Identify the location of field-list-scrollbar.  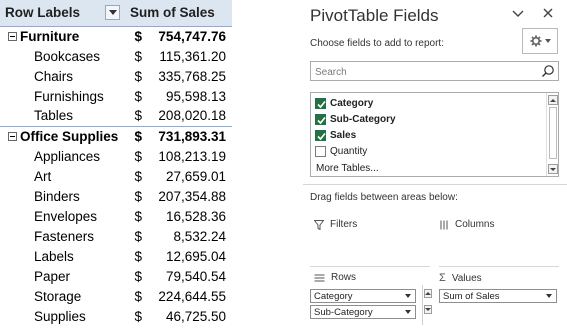
(552, 134).